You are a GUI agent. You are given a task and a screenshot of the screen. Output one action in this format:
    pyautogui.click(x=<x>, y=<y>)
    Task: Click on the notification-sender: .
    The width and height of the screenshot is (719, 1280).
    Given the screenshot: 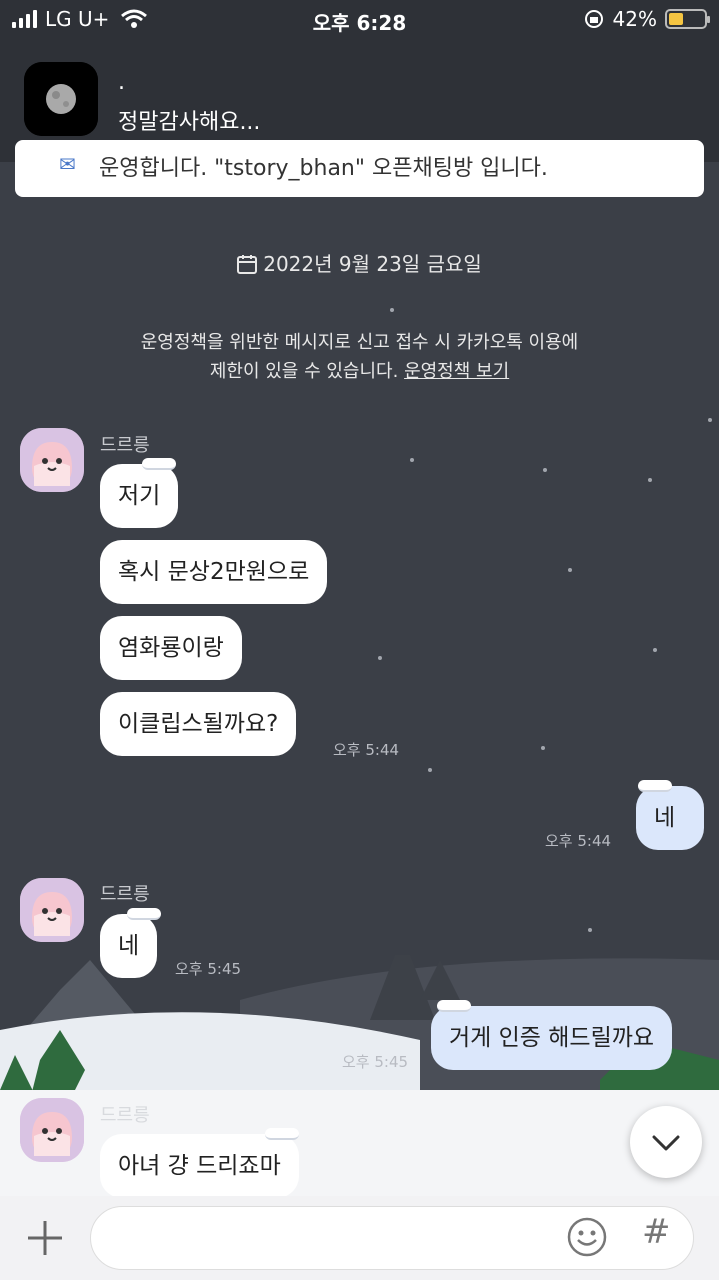 What is the action you would take?
    pyautogui.click(x=121, y=82)
    